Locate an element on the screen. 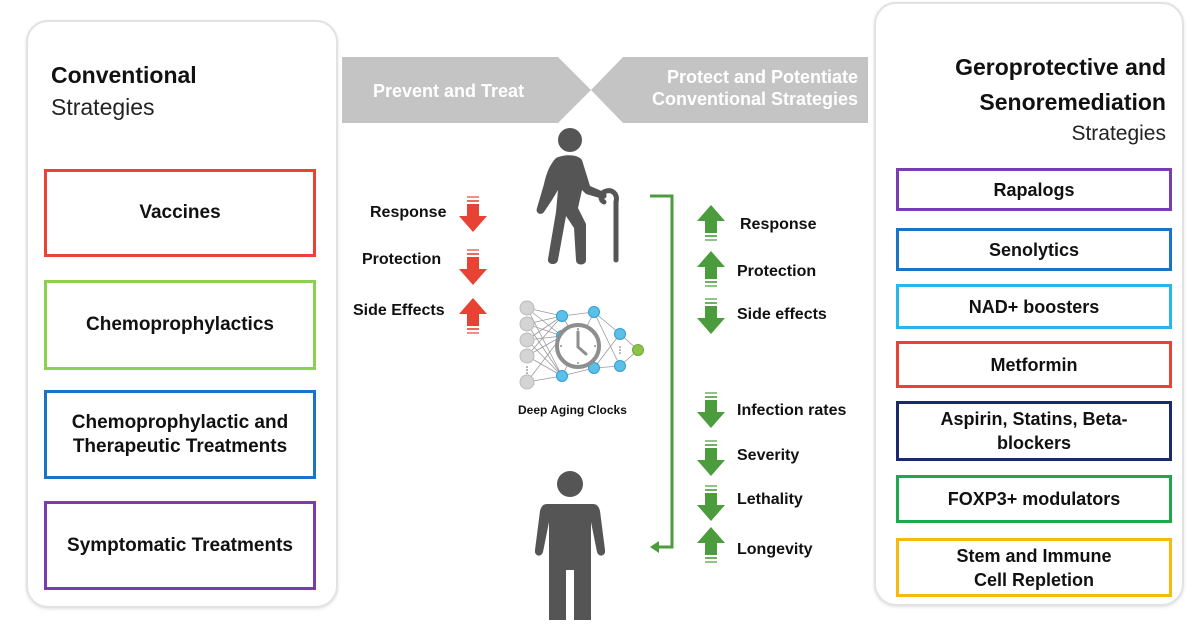  strategy-box-foxp3-modulators: FOXP3+ modulators is located at coordinates (1034, 499).